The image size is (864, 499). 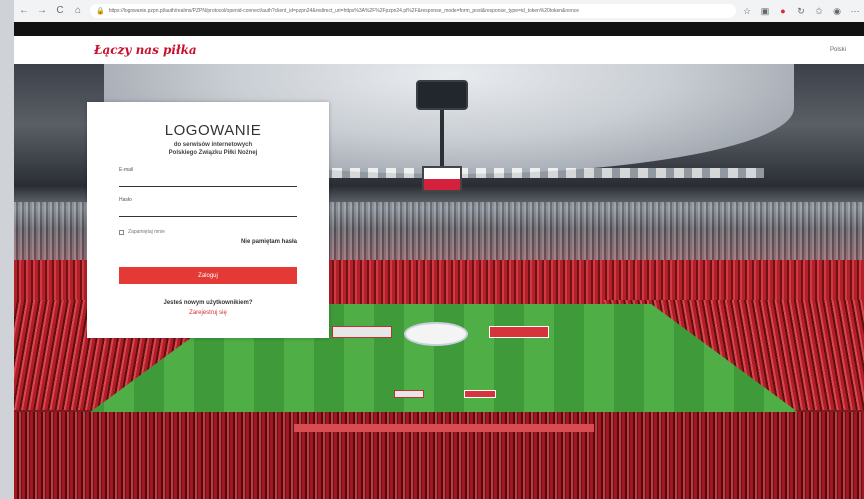 What do you see at coordinates (855, 11) in the screenshot?
I see `more-menu-icon: ⋯` at bounding box center [855, 11].